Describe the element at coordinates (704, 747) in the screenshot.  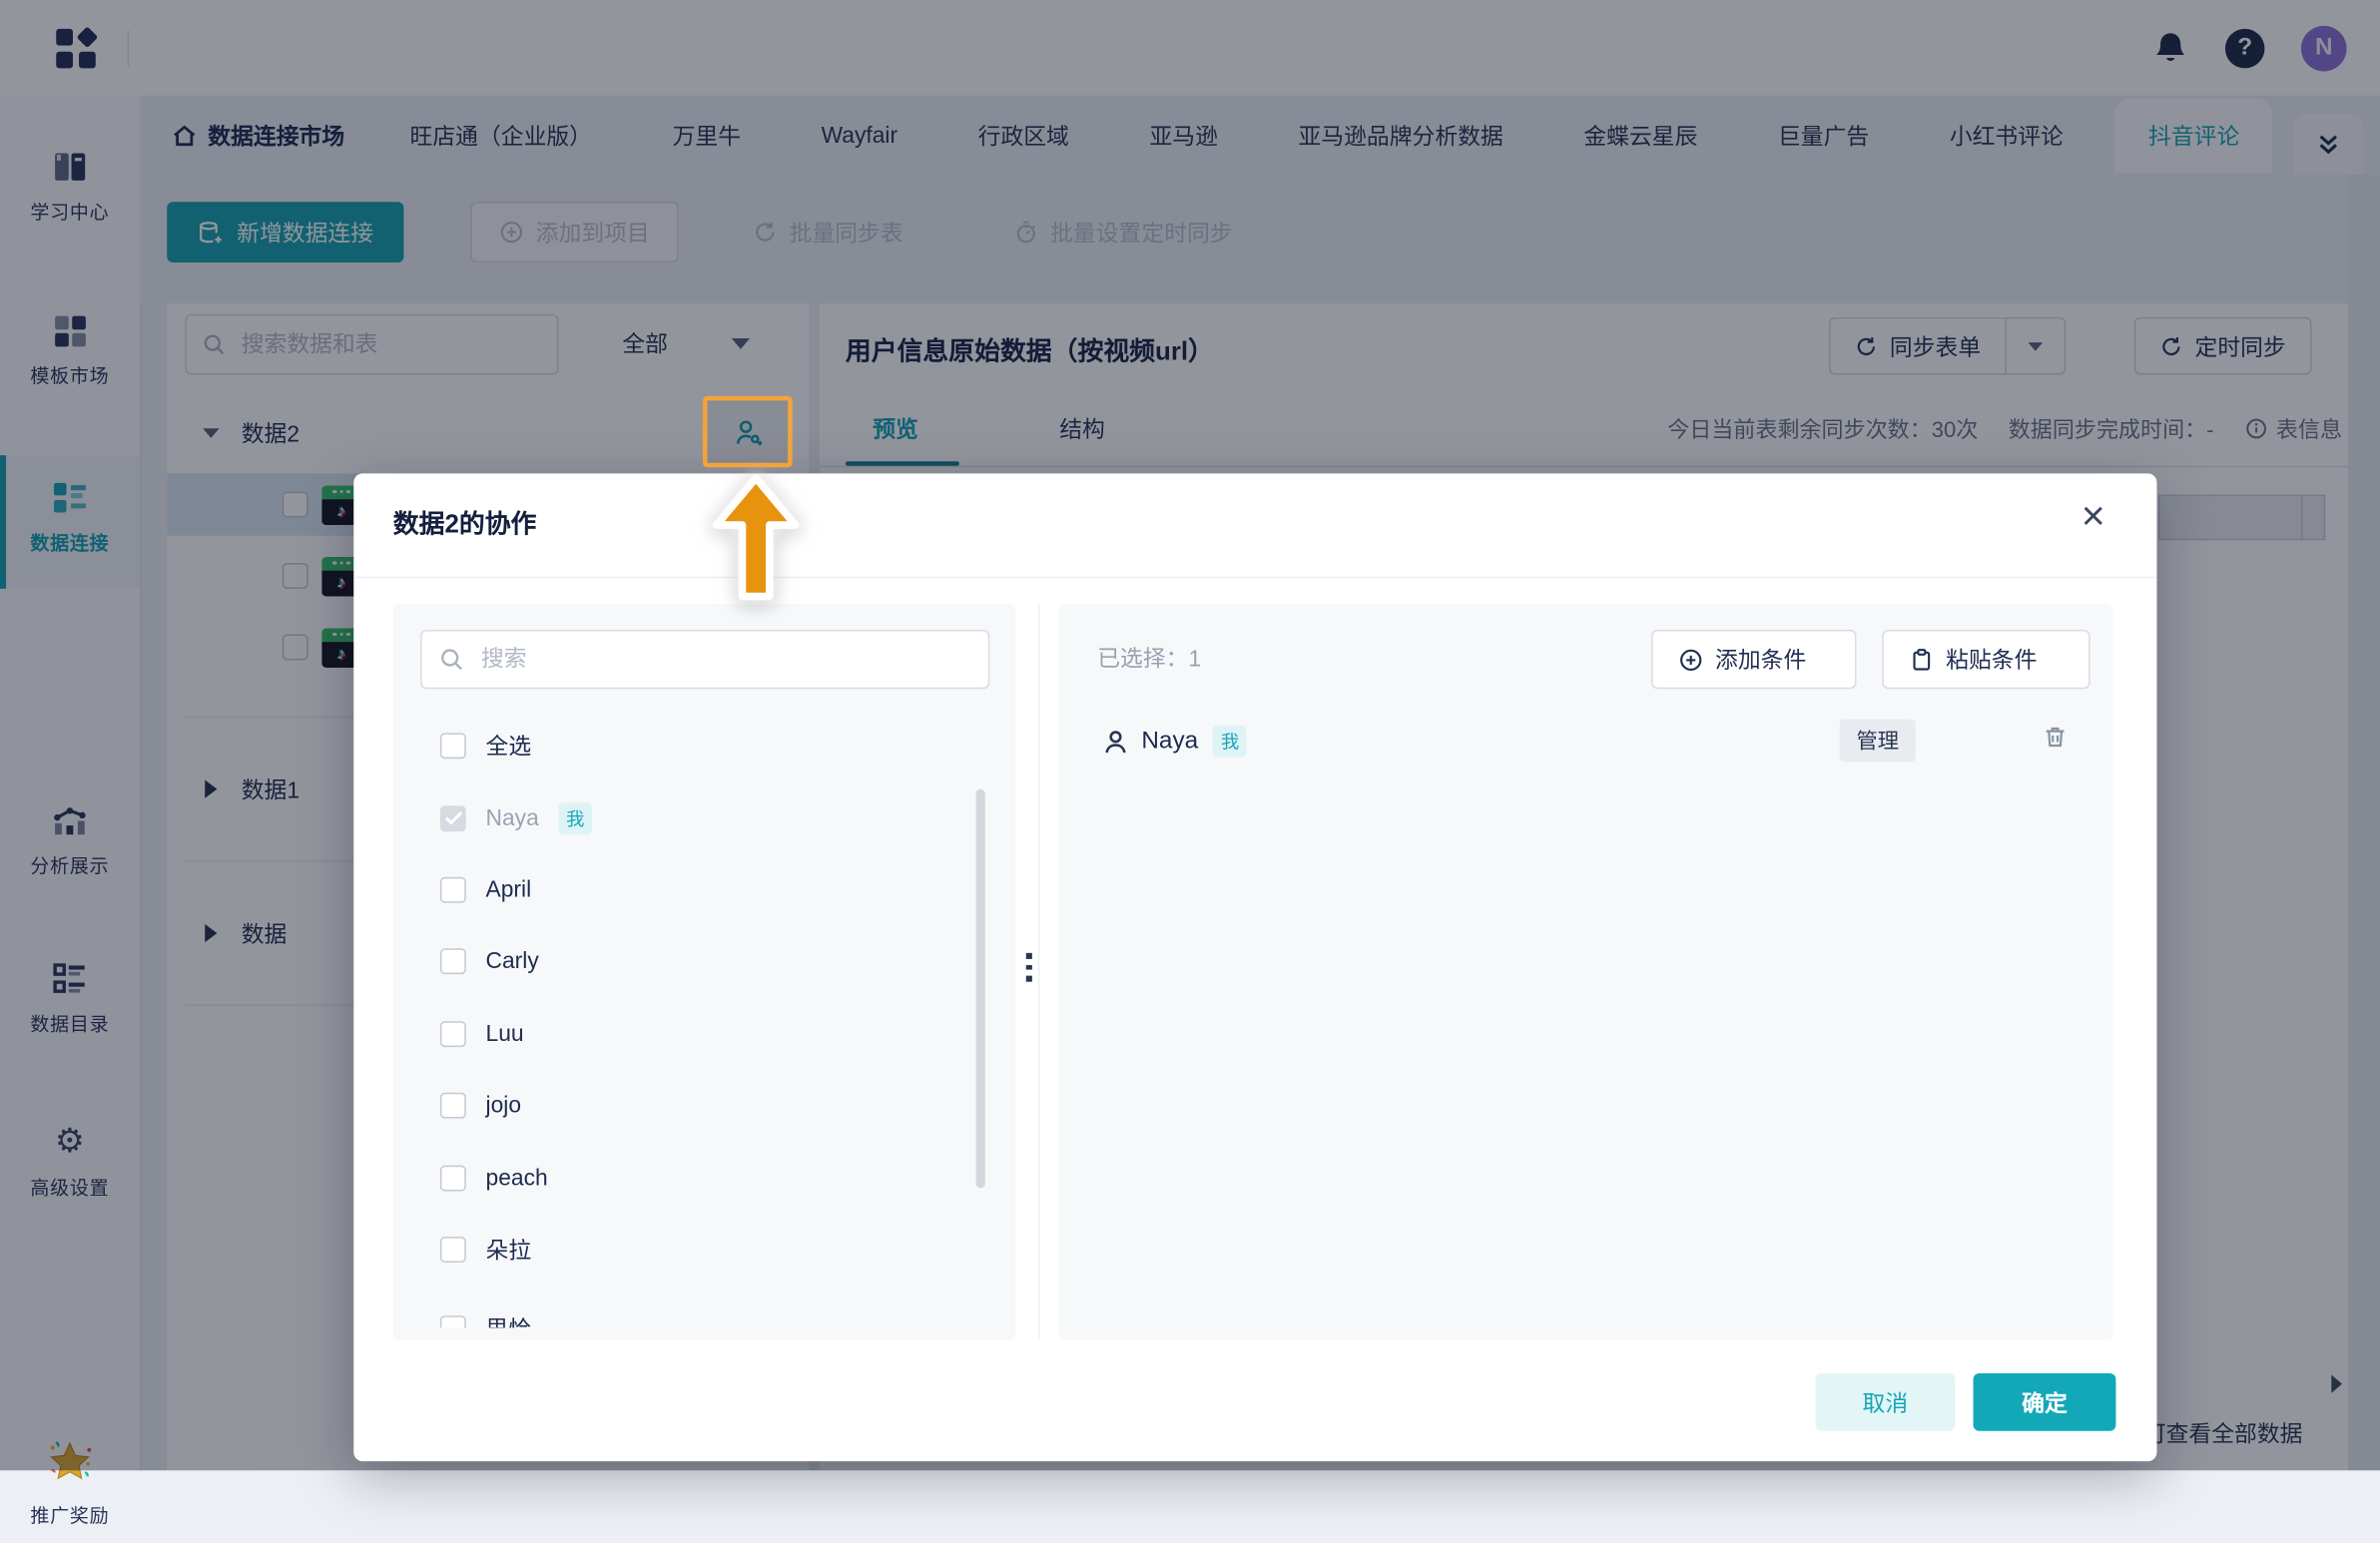
I see `member-row: 全选` at that location.